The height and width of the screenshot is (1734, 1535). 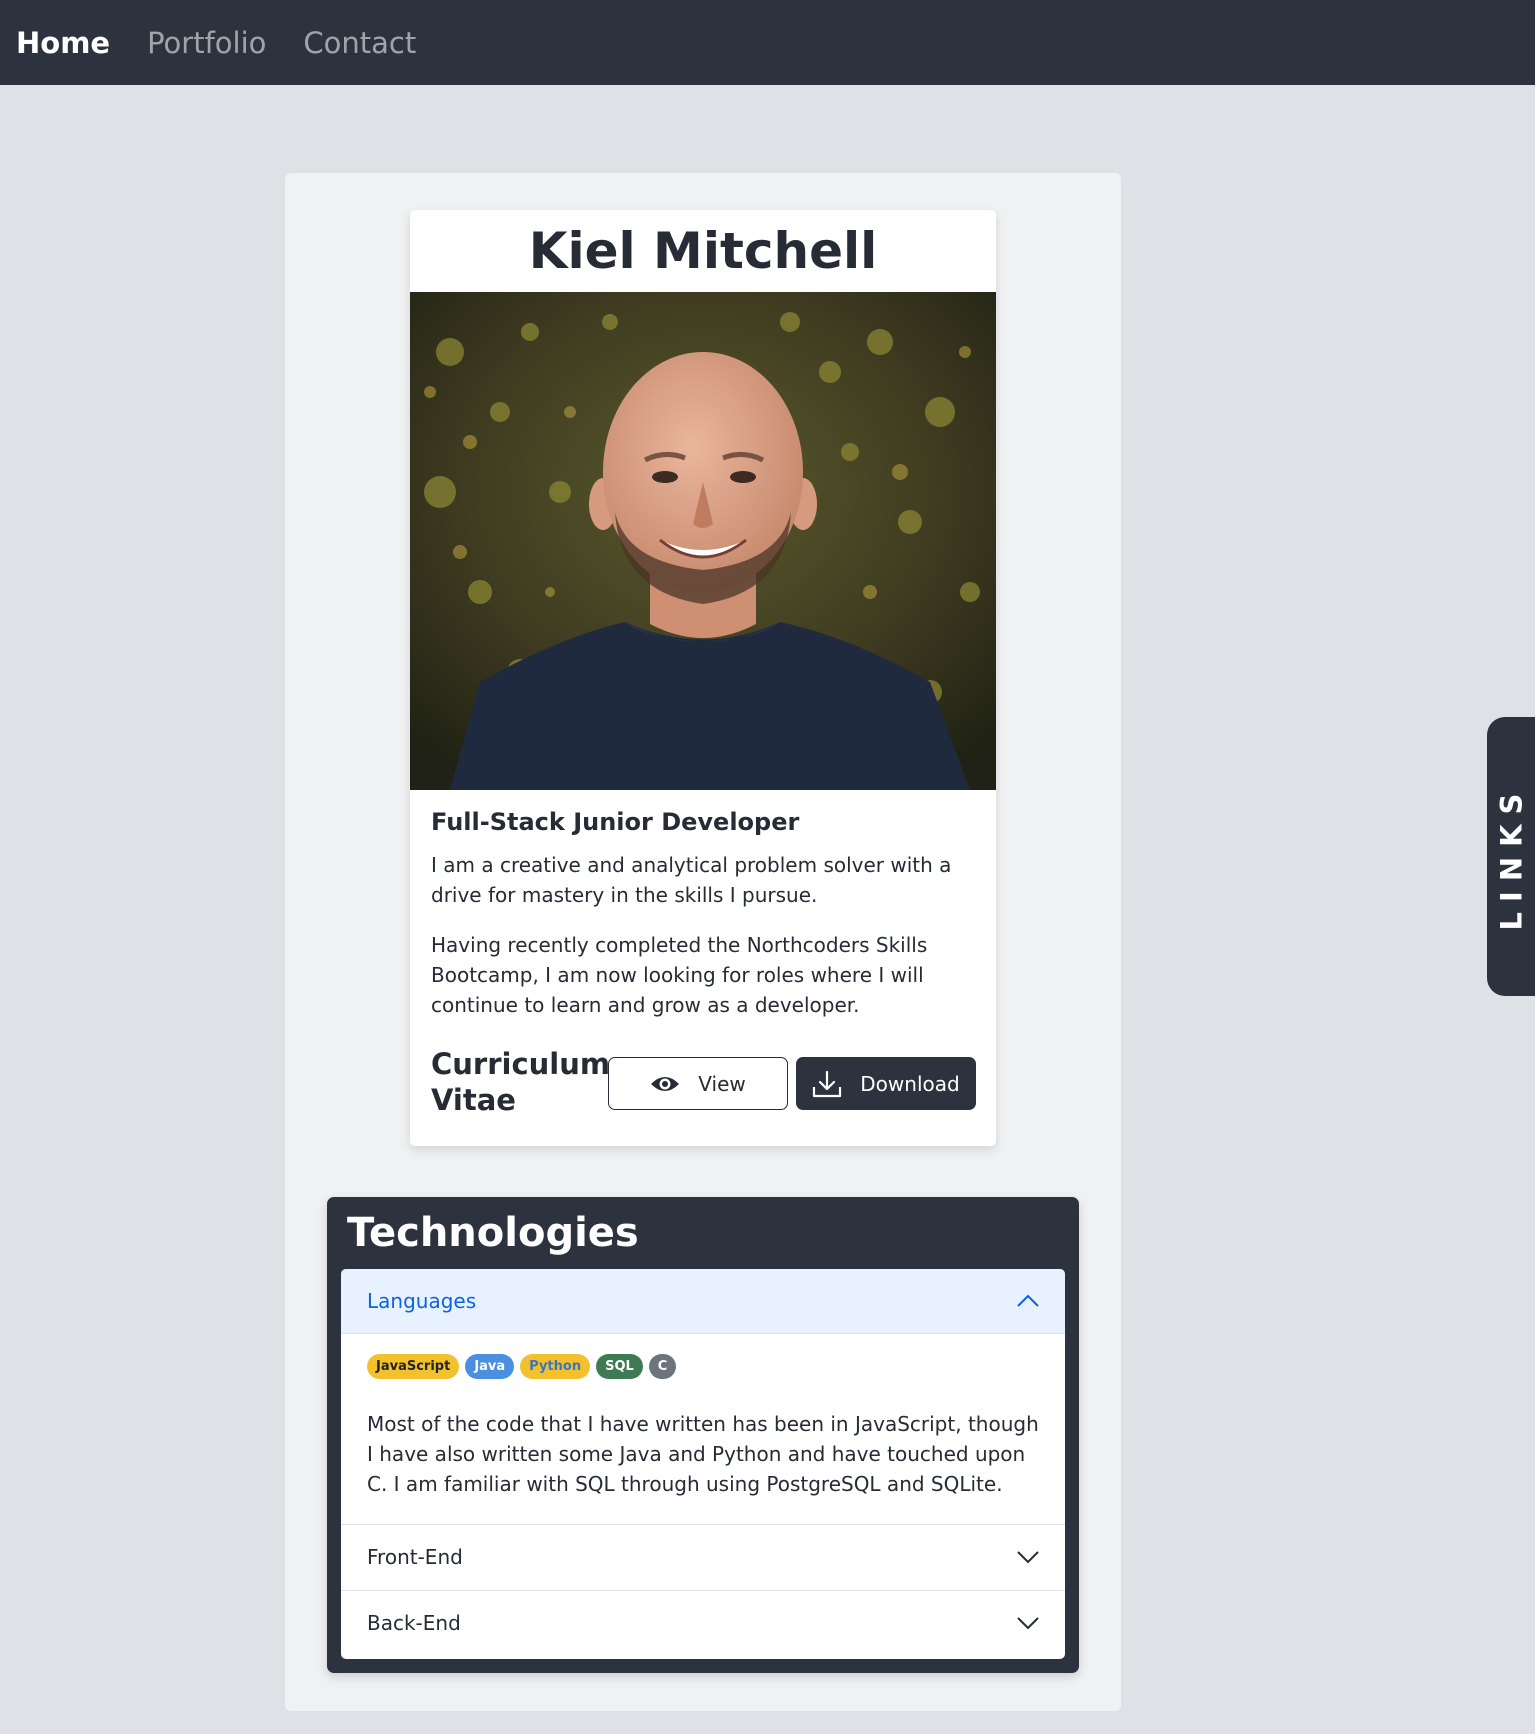 What do you see at coordinates (493, 1233) in the screenshot?
I see `technologies-title: Technologies` at bounding box center [493, 1233].